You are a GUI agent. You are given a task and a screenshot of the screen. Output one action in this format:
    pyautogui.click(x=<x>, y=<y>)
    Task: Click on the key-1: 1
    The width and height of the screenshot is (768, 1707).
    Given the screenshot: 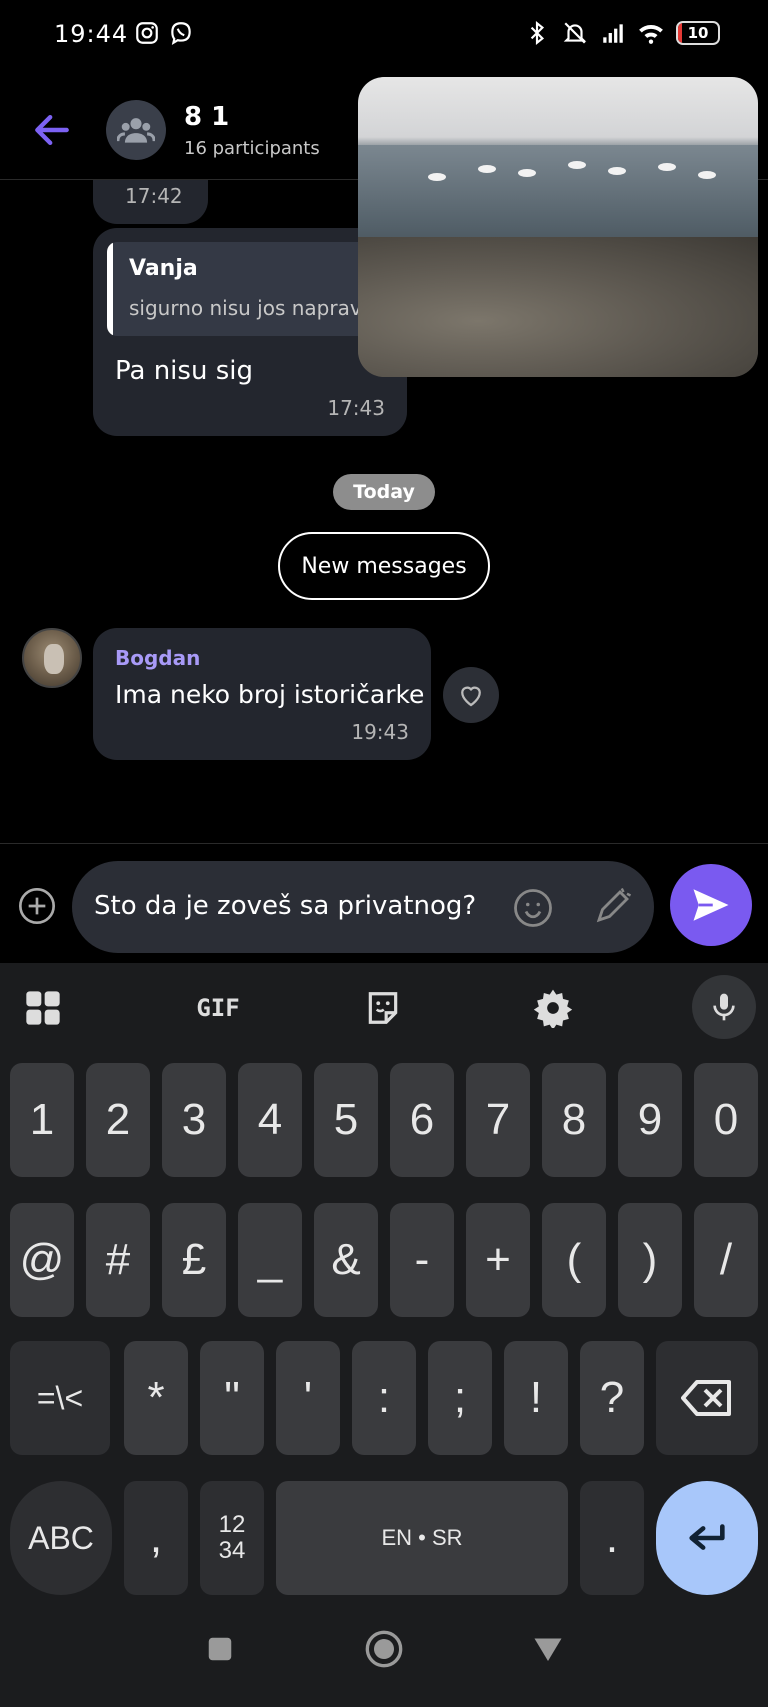 What is the action you would take?
    pyautogui.click(x=42, y=1120)
    